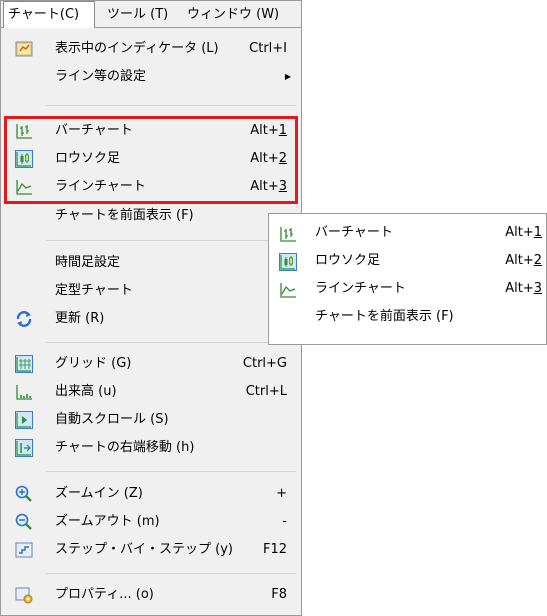 Image resolution: width=547 pixels, height=616 pixels. I want to click on menu-item-zoom-in: ズームイン (Z) +, so click(151, 494).